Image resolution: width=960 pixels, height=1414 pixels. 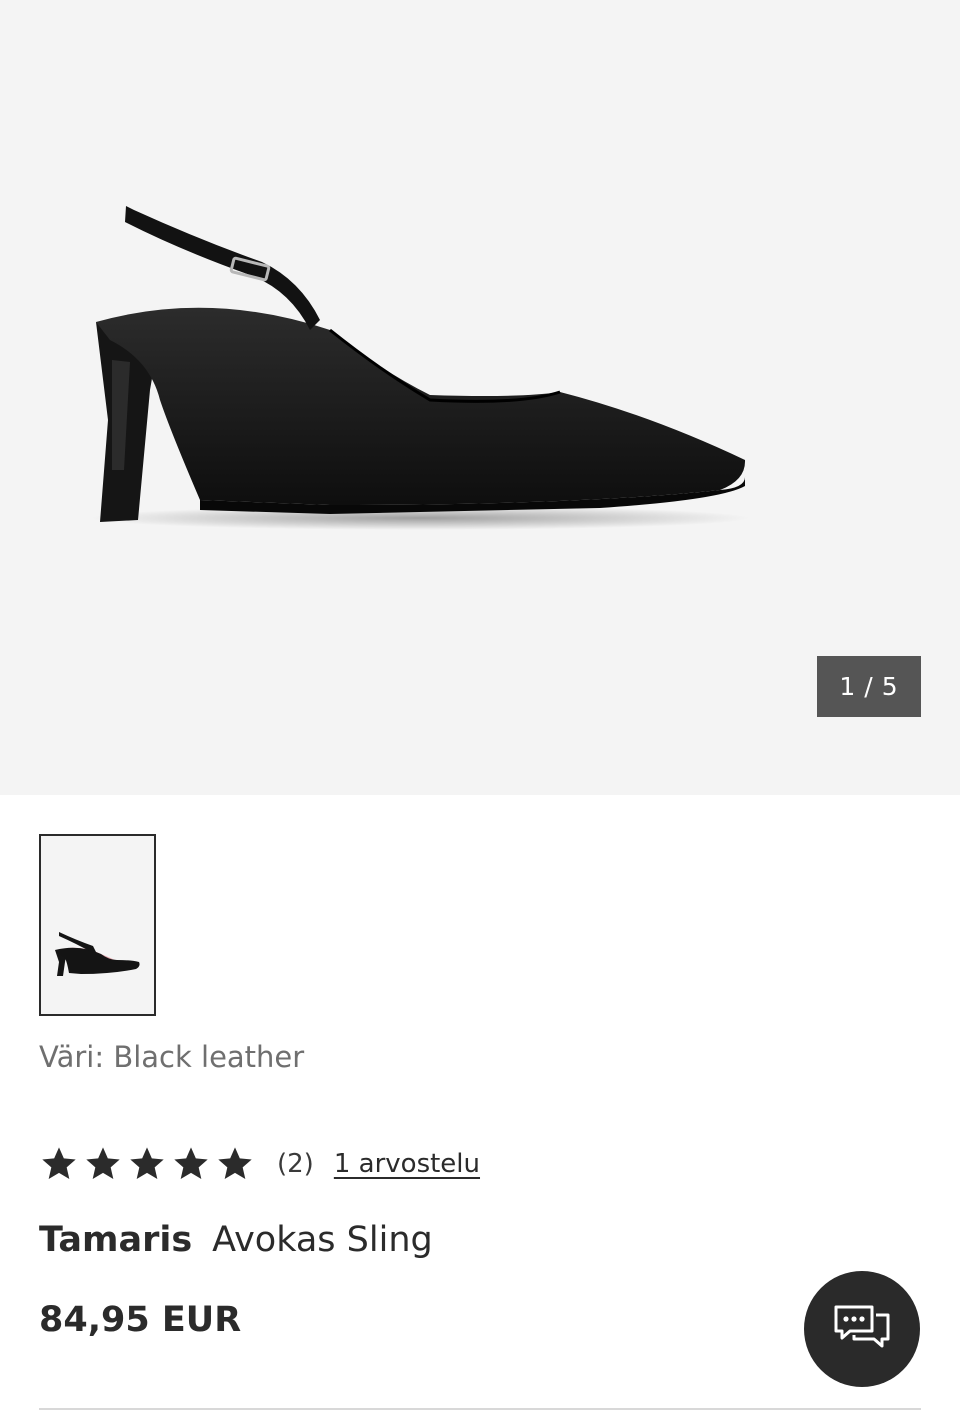 I want to click on product-title: Tamaris Avokas Sling, so click(x=236, y=1240).